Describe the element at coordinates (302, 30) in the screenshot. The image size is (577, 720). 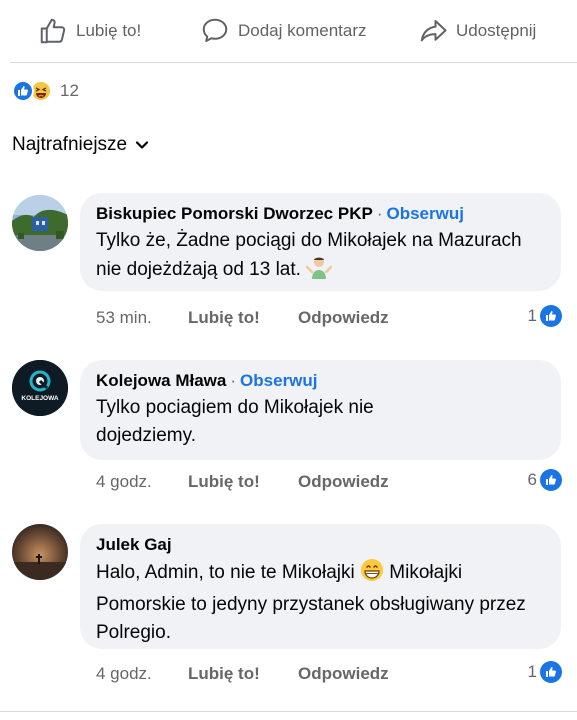
I see `comment-button-label: Dodaj komentarz` at that location.